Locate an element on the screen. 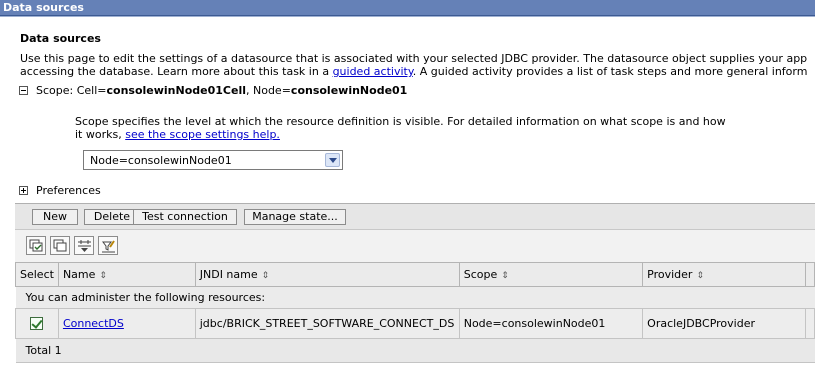 The width and height of the screenshot is (815, 365). scope-node: consolewinNode01 is located at coordinates (349, 90).